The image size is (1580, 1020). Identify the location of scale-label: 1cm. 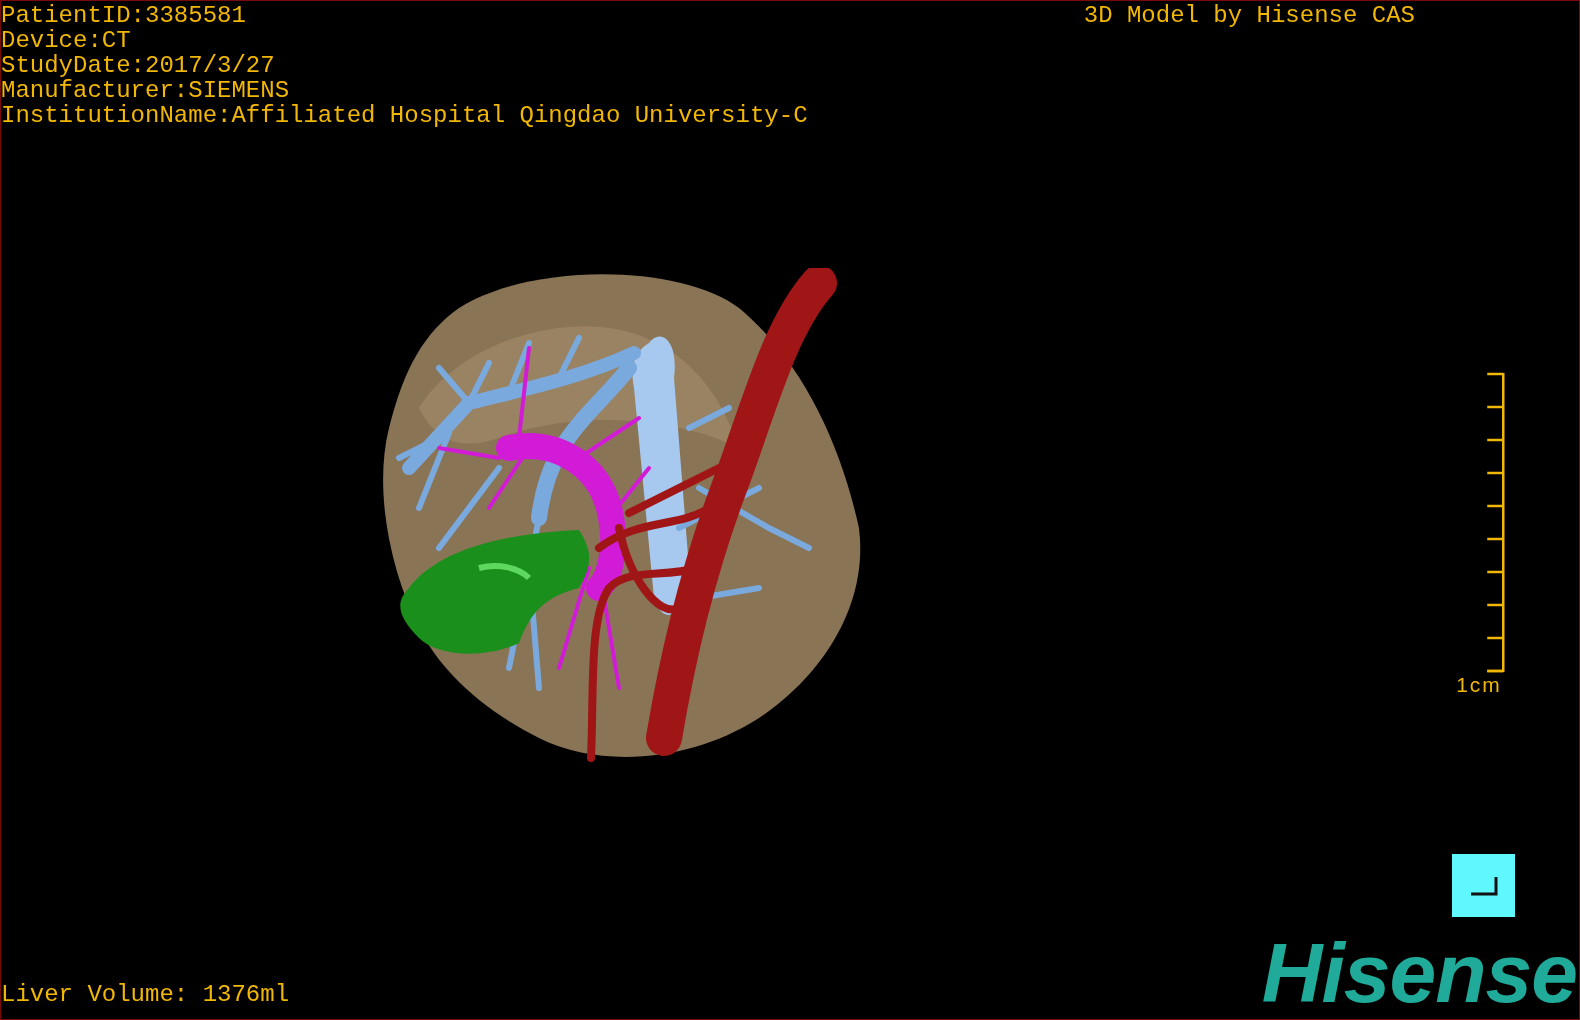
(1479, 685).